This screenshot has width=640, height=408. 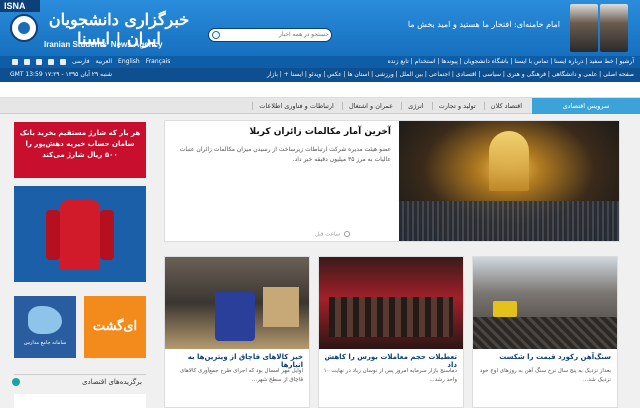 I want to click on subtab-macro-economy: اقتصاد کلان, so click(x=502, y=106).